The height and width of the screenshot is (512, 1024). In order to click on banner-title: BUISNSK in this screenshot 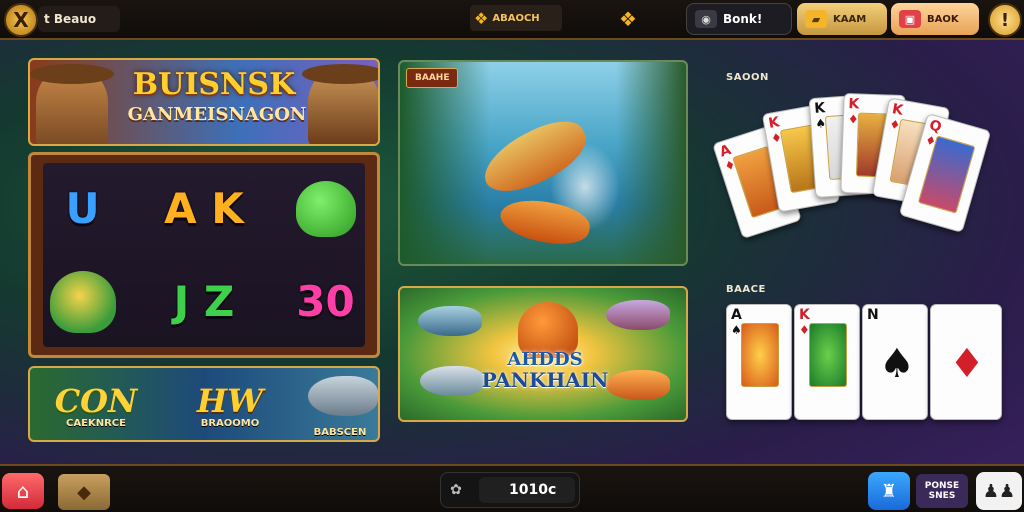, I will do `click(214, 84)`.